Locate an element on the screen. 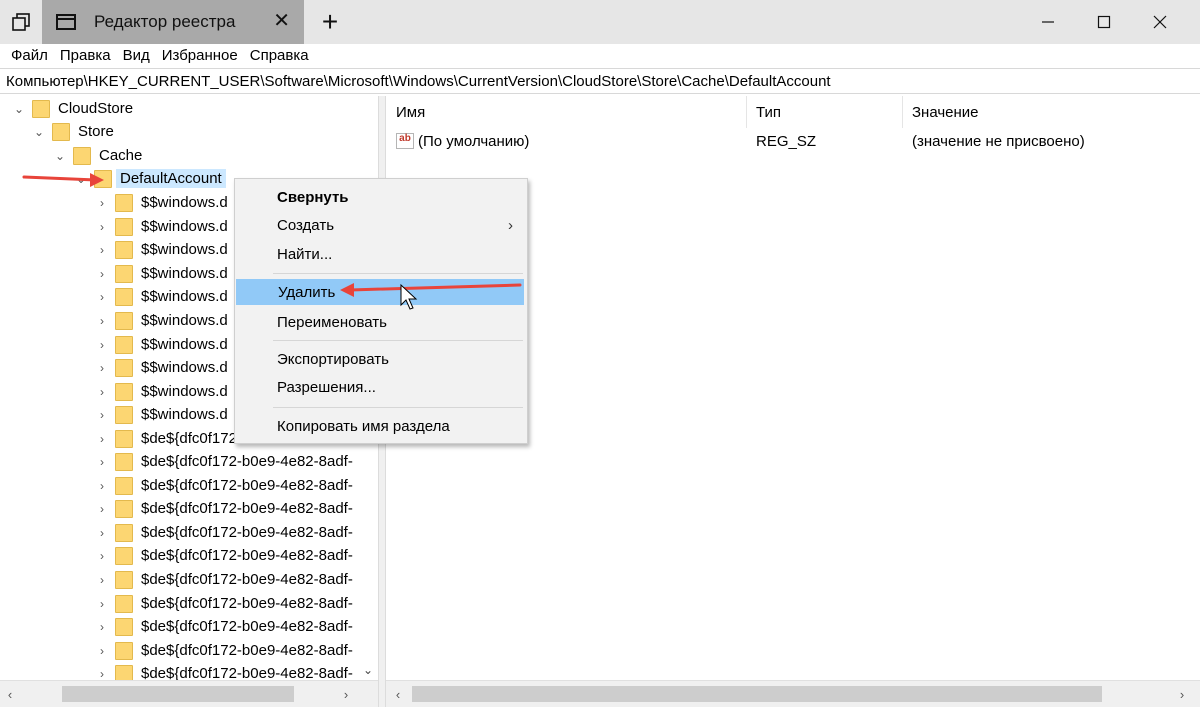 Image resolution: width=1200 pixels, height=707 pixels. tree-horizontal-scrollbar: ‹ › is located at coordinates (189, 693).